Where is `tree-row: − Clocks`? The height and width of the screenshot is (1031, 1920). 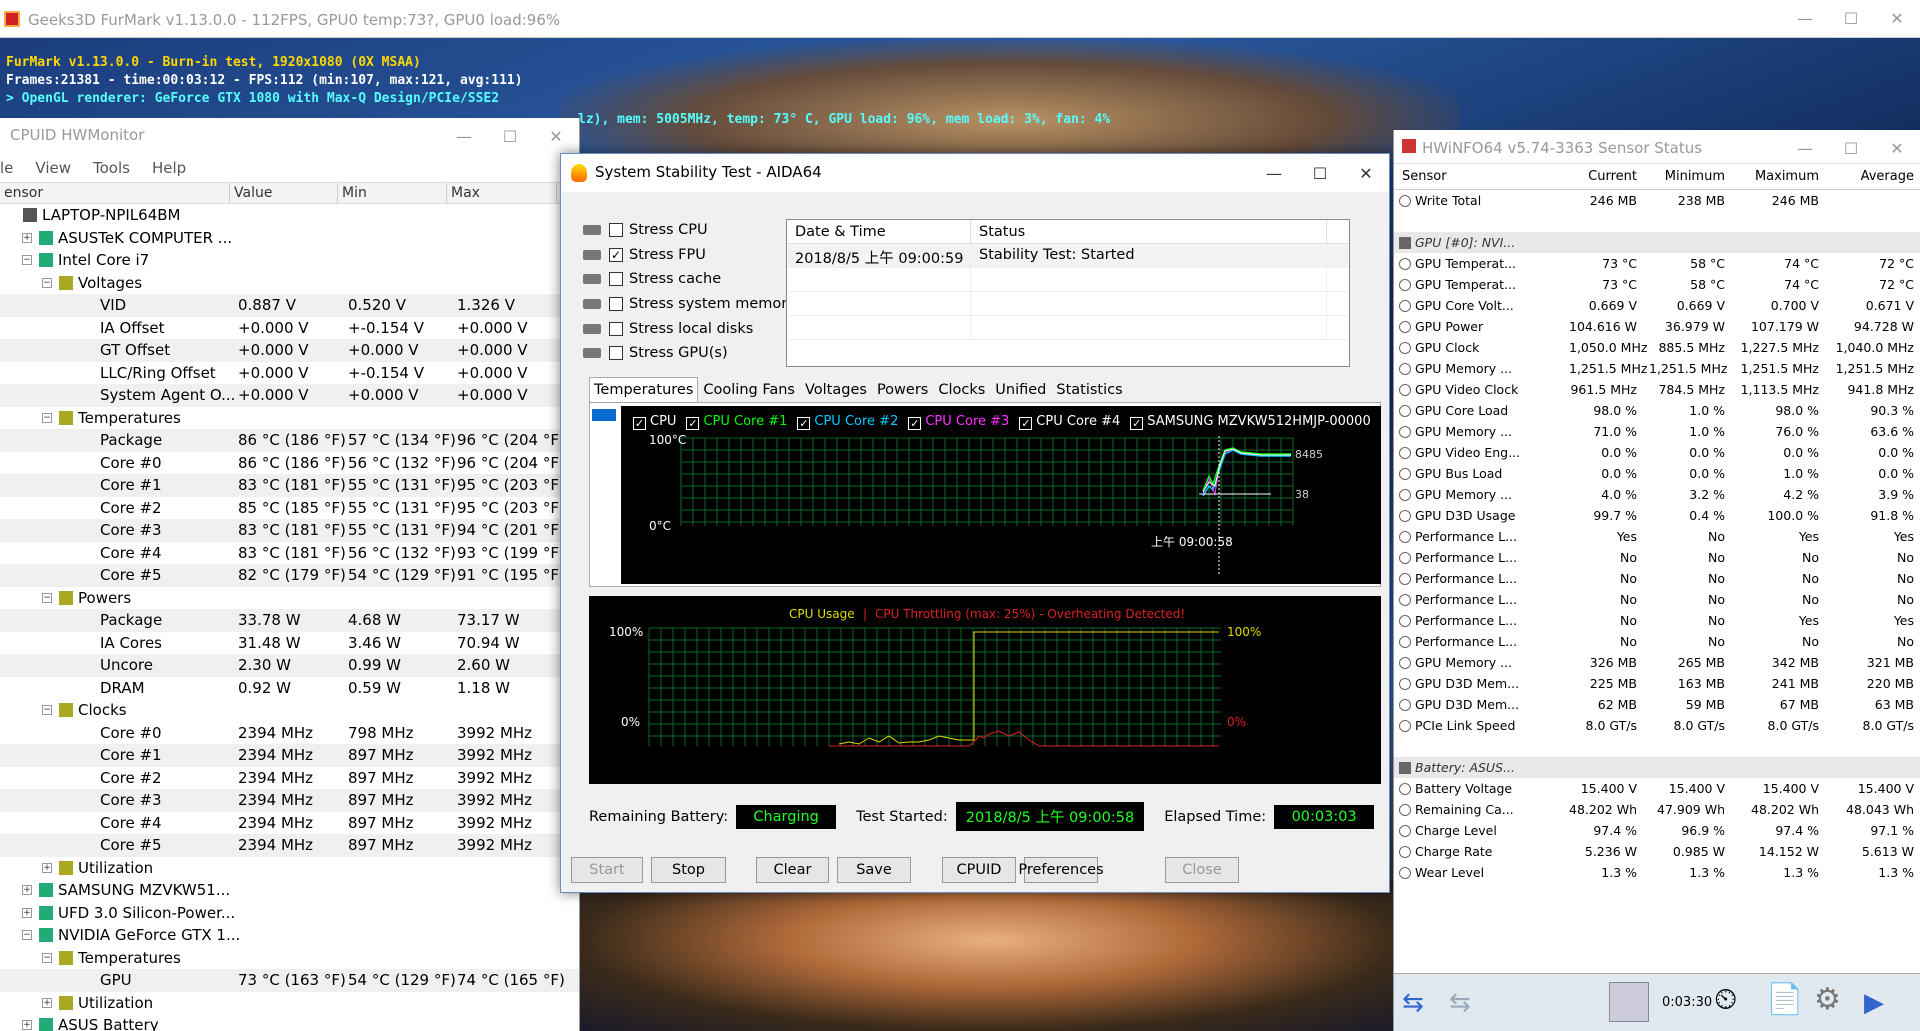
tree-row: − Clocks is located at coordinates (289, 710).